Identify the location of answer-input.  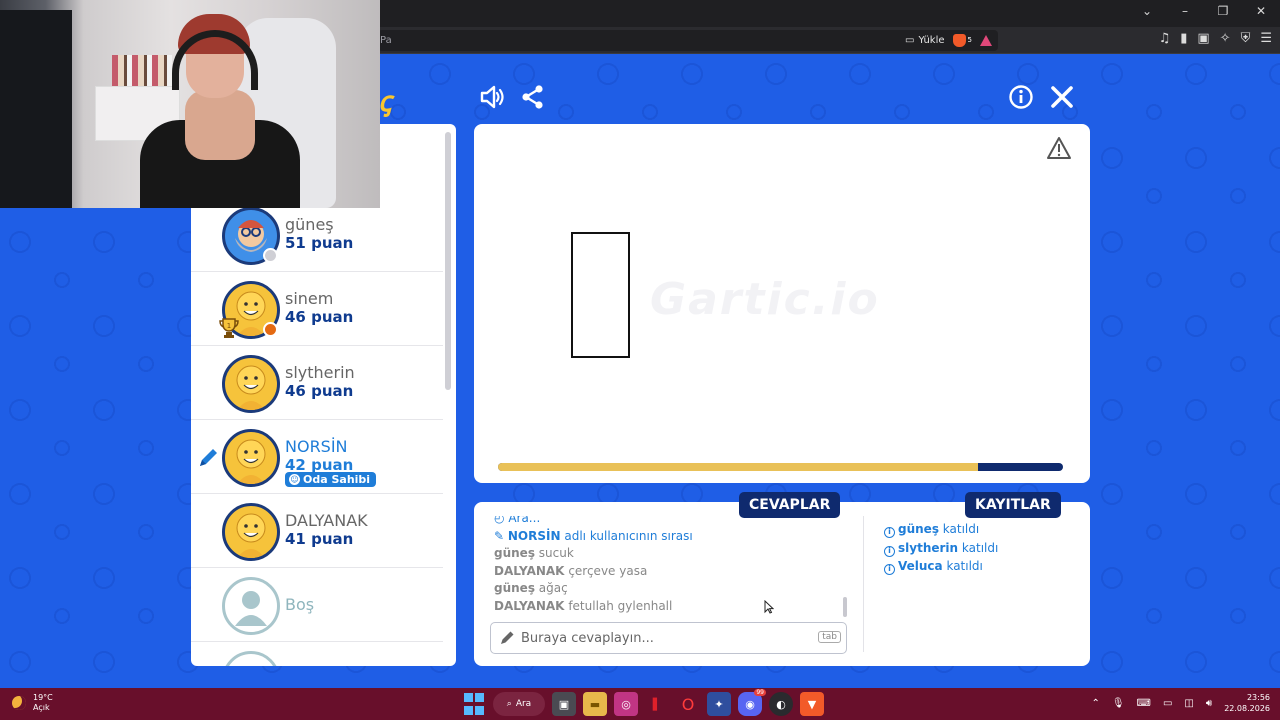
(666, 638).